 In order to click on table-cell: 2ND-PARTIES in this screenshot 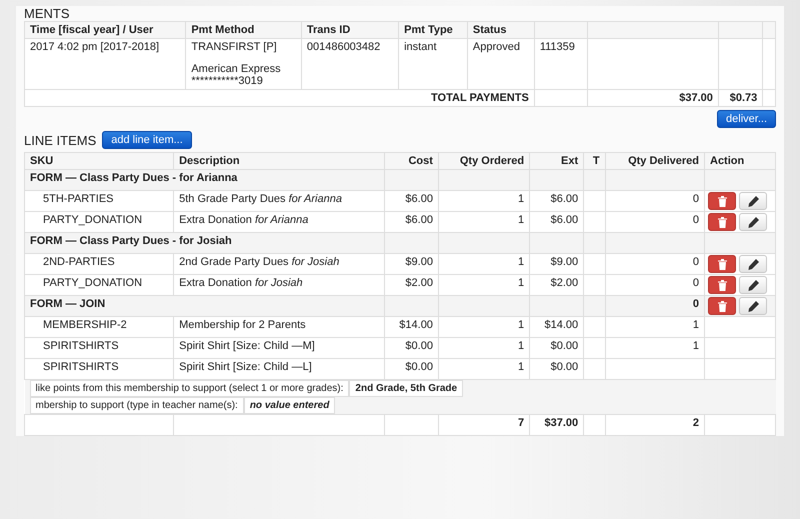, I will do `click(99, 264)`.